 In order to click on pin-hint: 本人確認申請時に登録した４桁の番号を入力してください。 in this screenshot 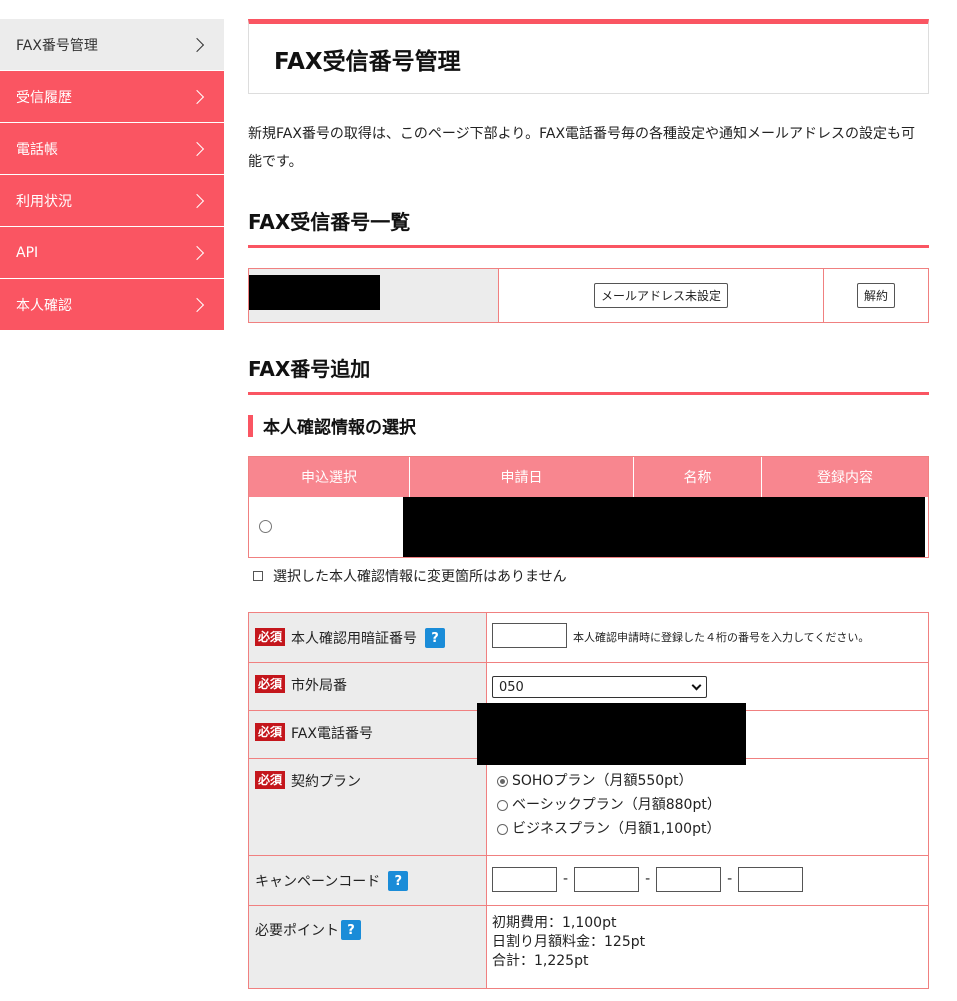, I will do `click(721, 637)`.